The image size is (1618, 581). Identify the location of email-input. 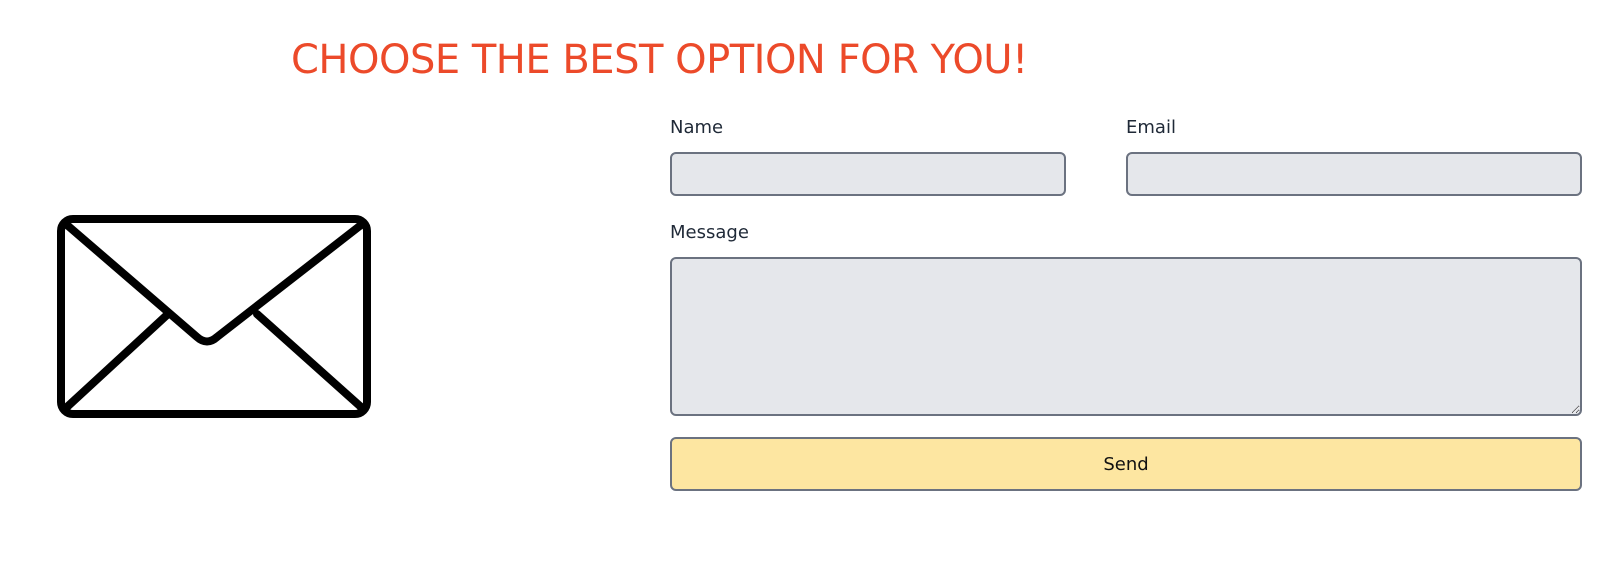
(1354, 174).